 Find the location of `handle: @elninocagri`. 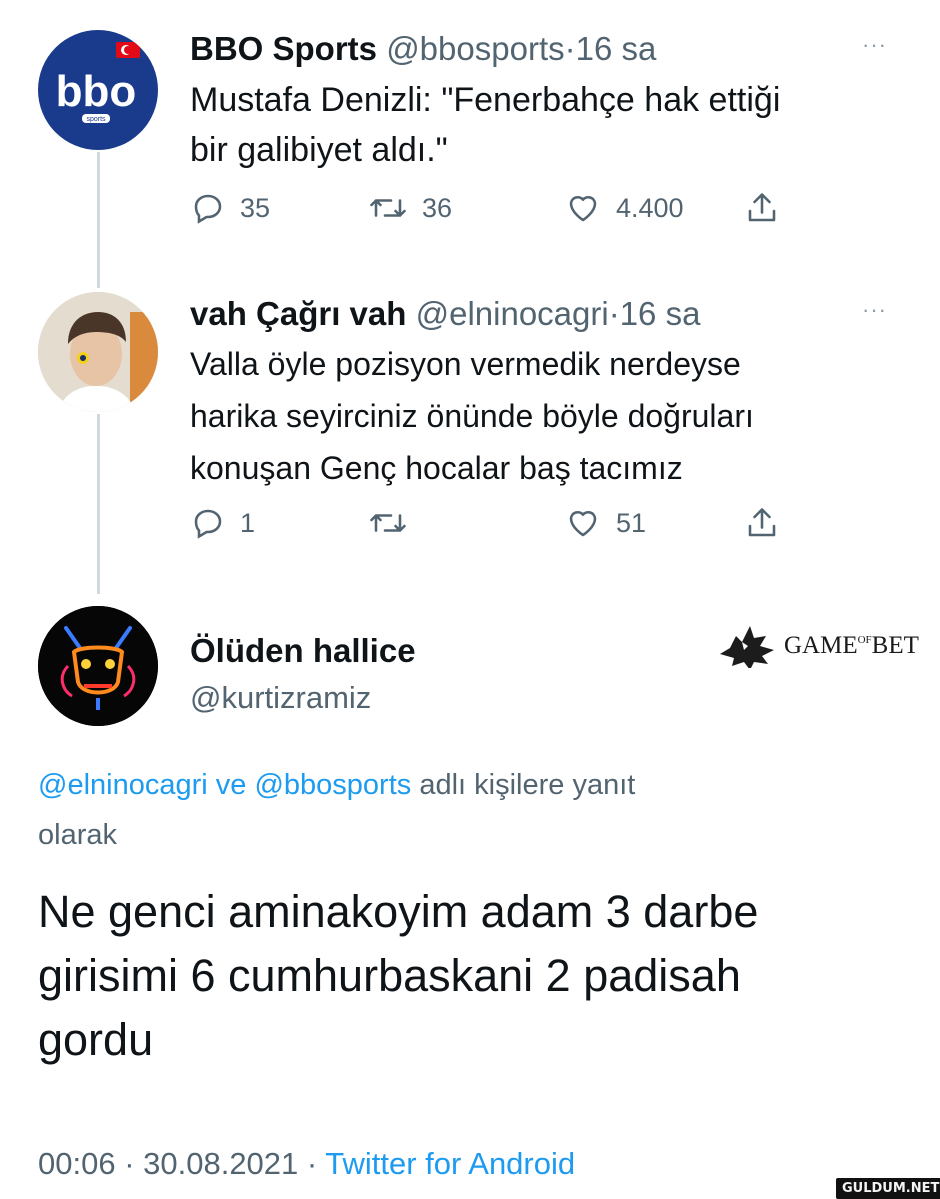

handle: @elninocagri is located at coordinates (512, 313).